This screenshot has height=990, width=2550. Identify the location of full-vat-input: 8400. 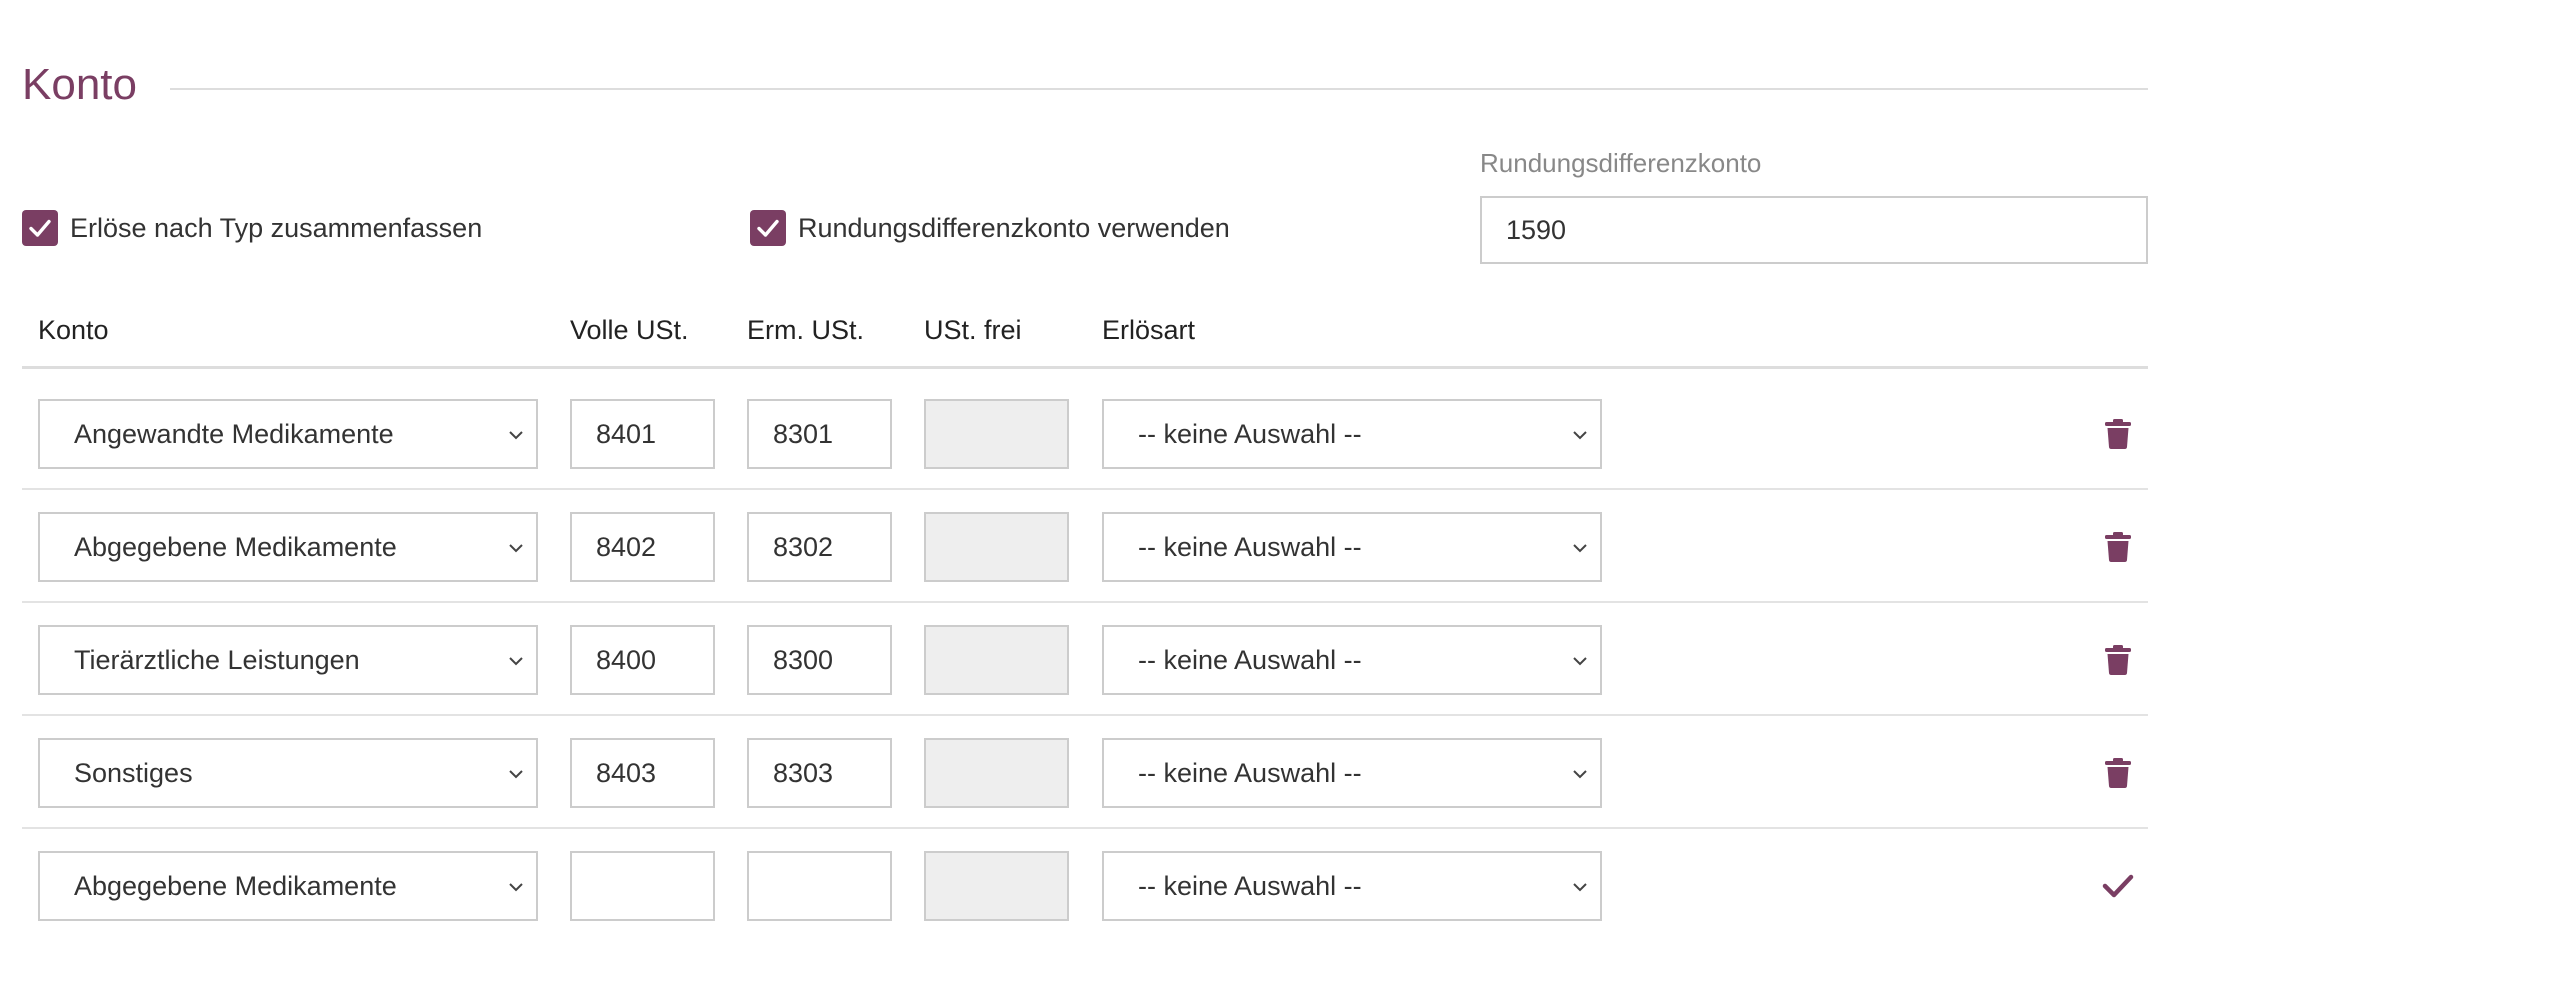
(642, 660).